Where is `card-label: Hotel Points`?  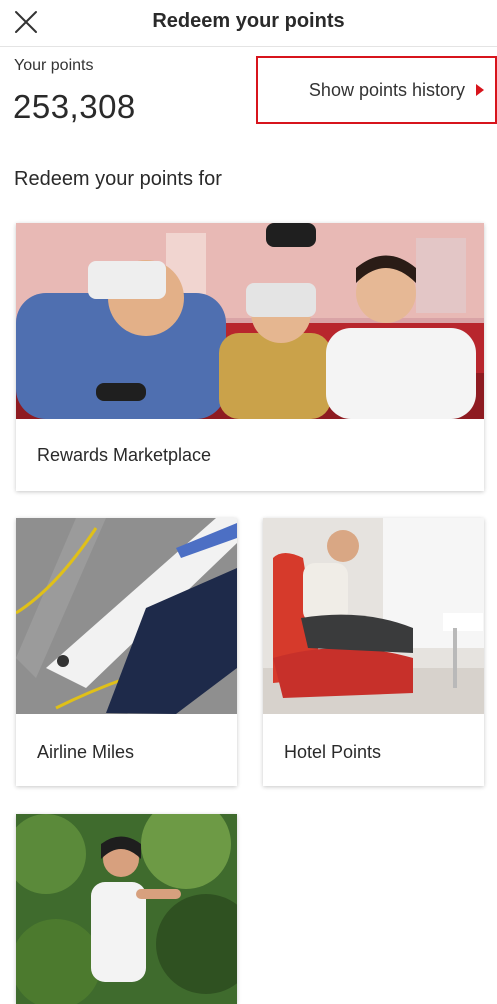
card-label: Hotel Points is located at coordinates (333, 752).